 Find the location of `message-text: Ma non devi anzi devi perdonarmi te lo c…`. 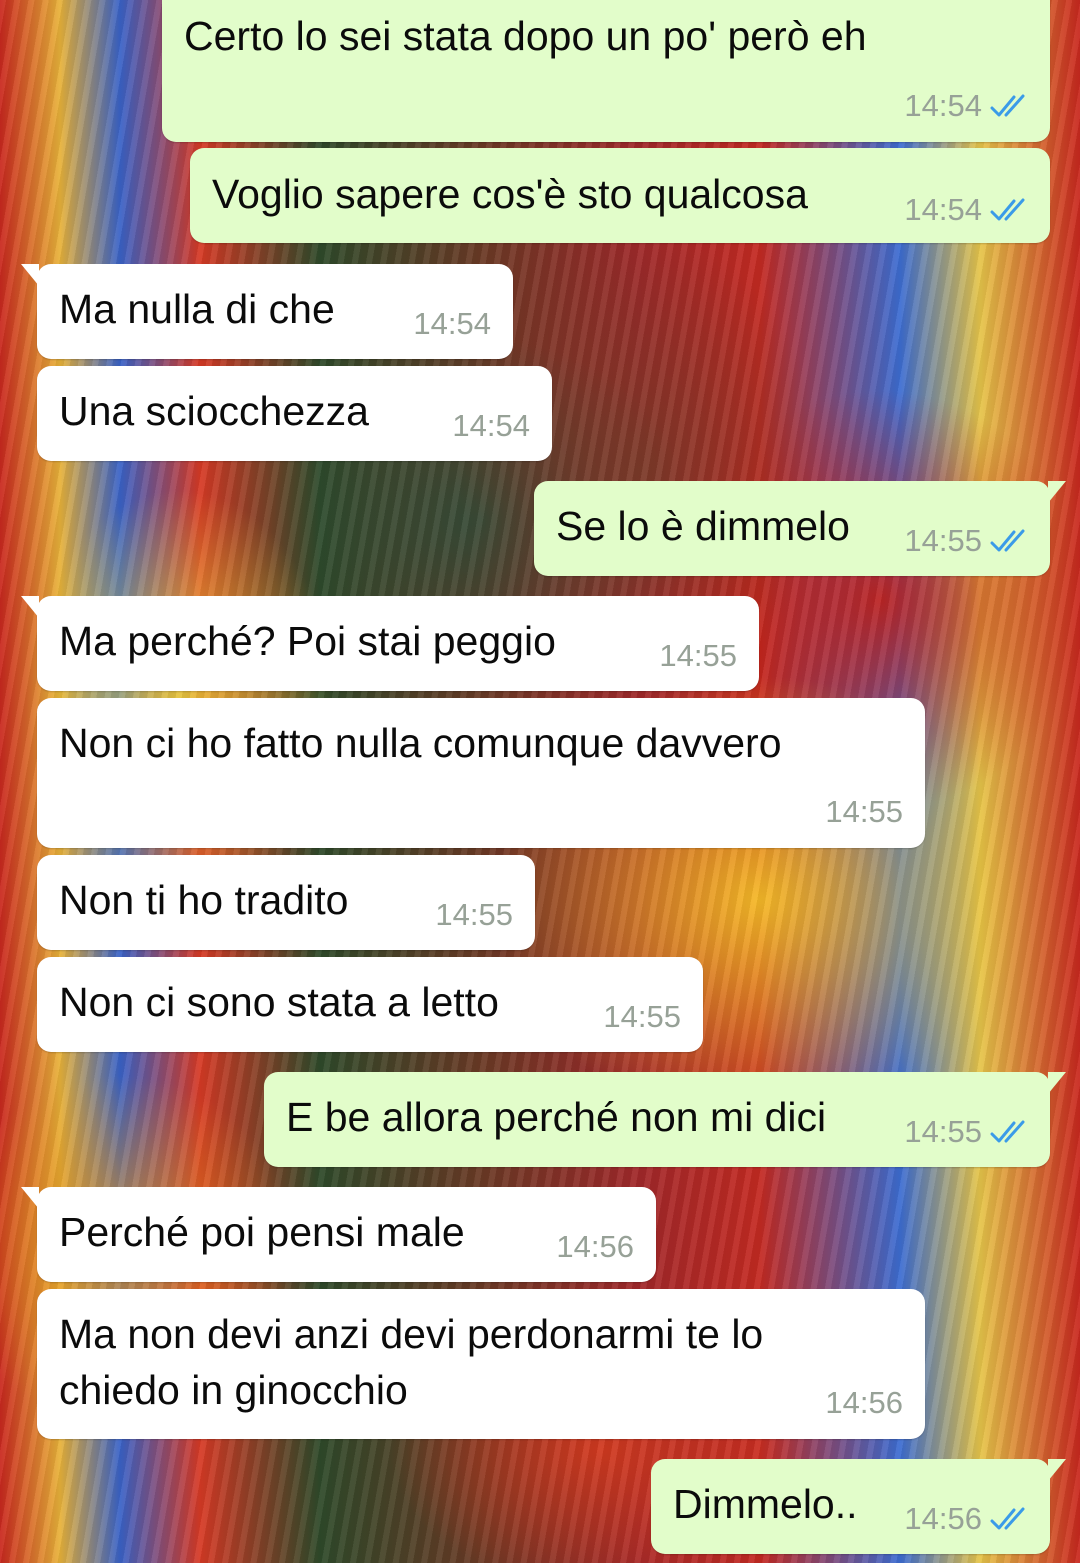

message-text: Ma non devi anzi devi perdonarmi te lo c… is located at coordinates (411, 1362).